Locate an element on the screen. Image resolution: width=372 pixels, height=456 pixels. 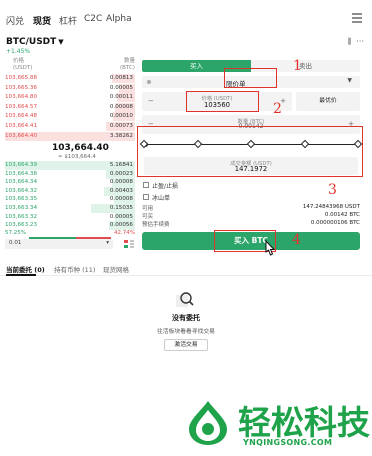
bid-price: 103,664.32 is located at coordinates (21, 190).